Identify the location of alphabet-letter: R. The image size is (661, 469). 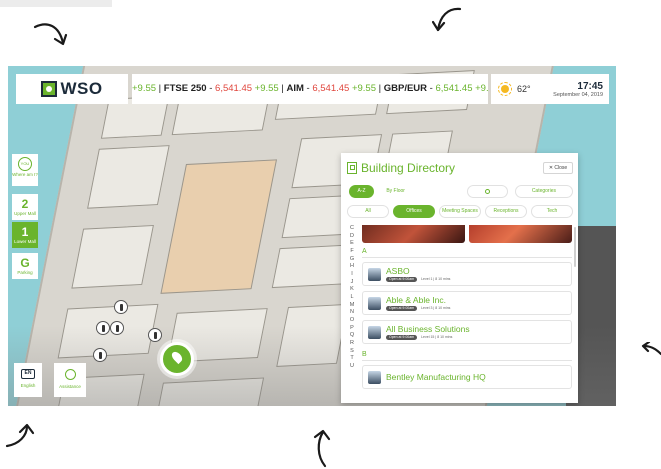
(352, 344).